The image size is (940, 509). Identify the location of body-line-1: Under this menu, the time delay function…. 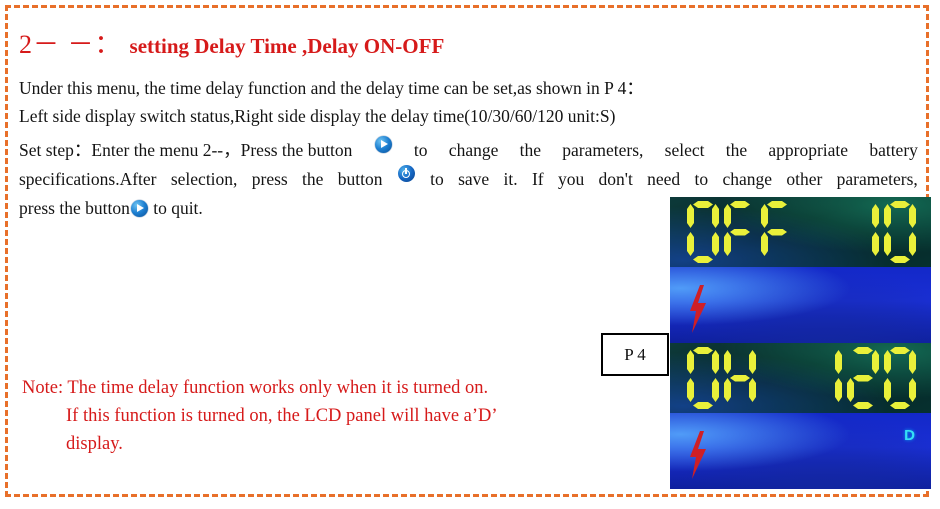
(331, 88).